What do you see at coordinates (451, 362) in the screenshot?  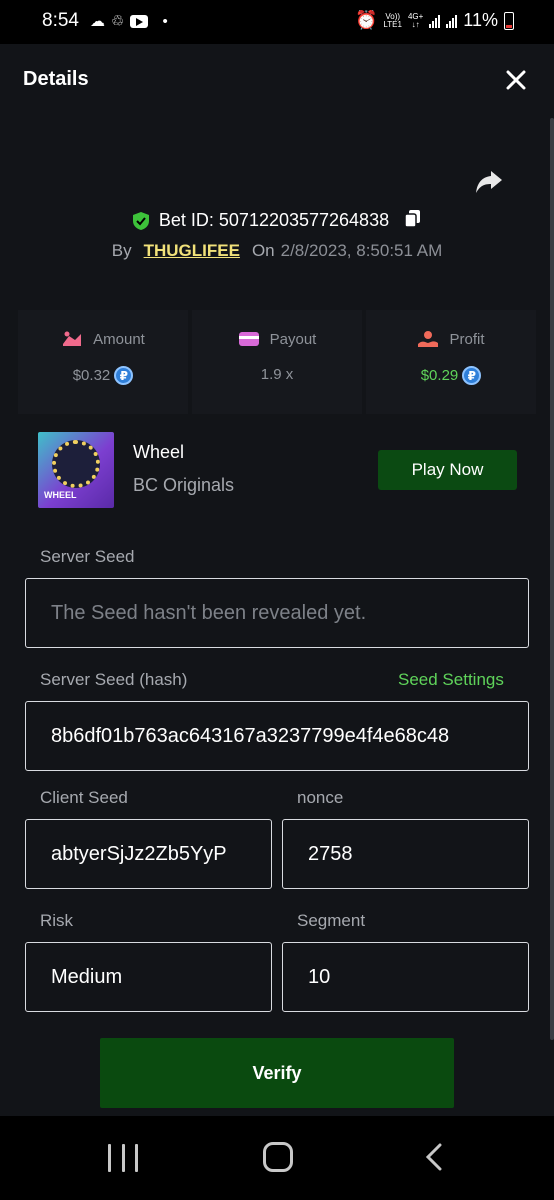 I see `stat-profit: Profit $0.29 ₽` at bounding box center [451, 362].